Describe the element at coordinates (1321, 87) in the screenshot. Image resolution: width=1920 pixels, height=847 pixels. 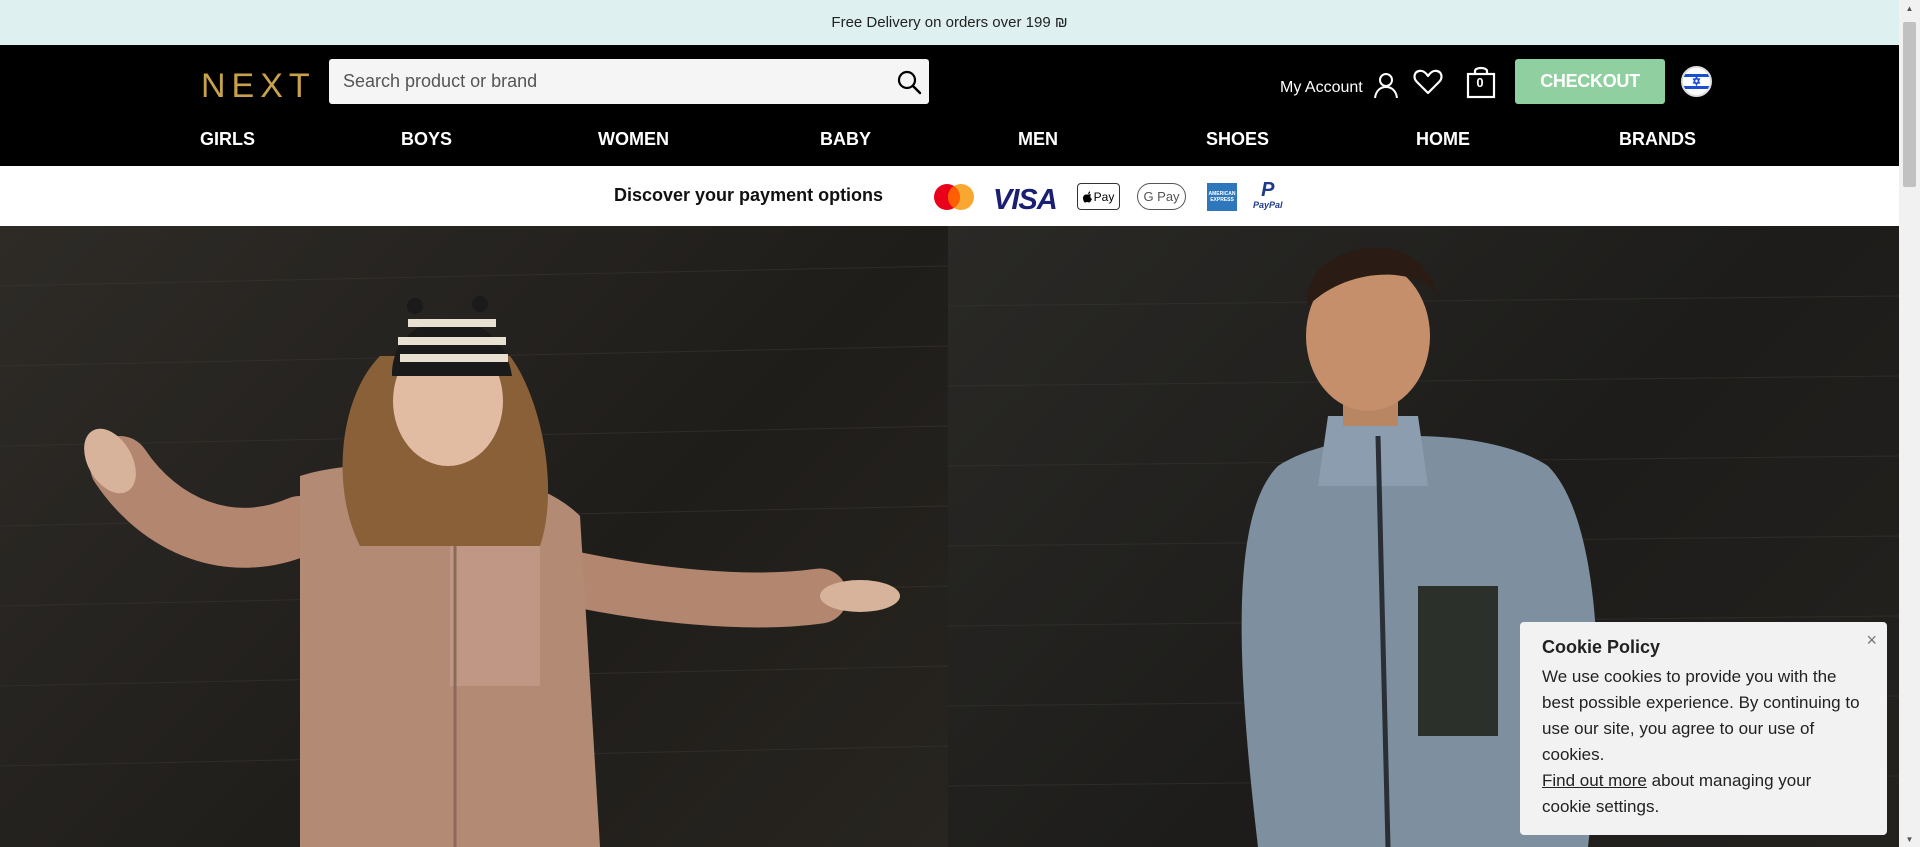
I see `my-account-label: My Account` at that location.